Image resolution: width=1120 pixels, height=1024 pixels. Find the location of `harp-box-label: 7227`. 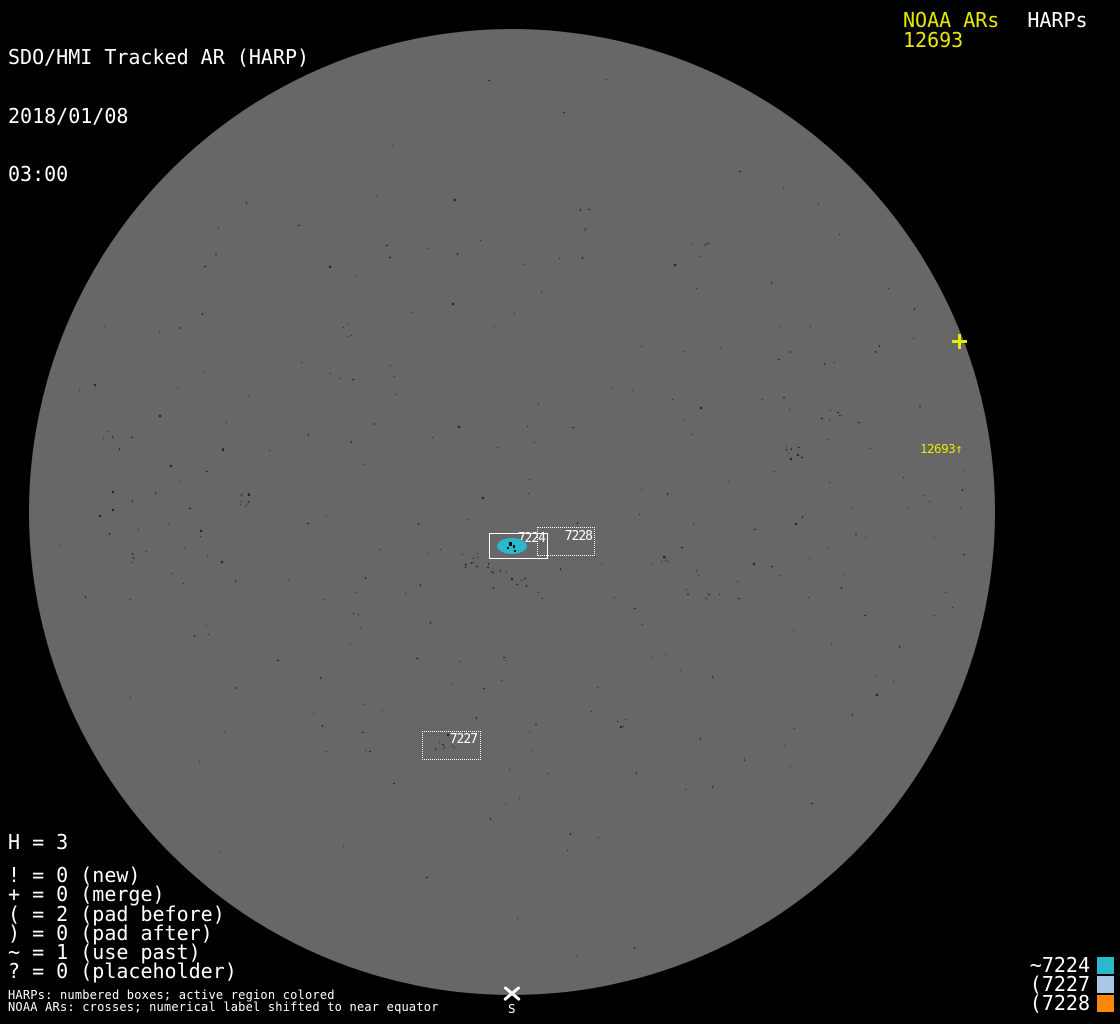

harp-box-label: 7227 is located at coordinates (463, 739).